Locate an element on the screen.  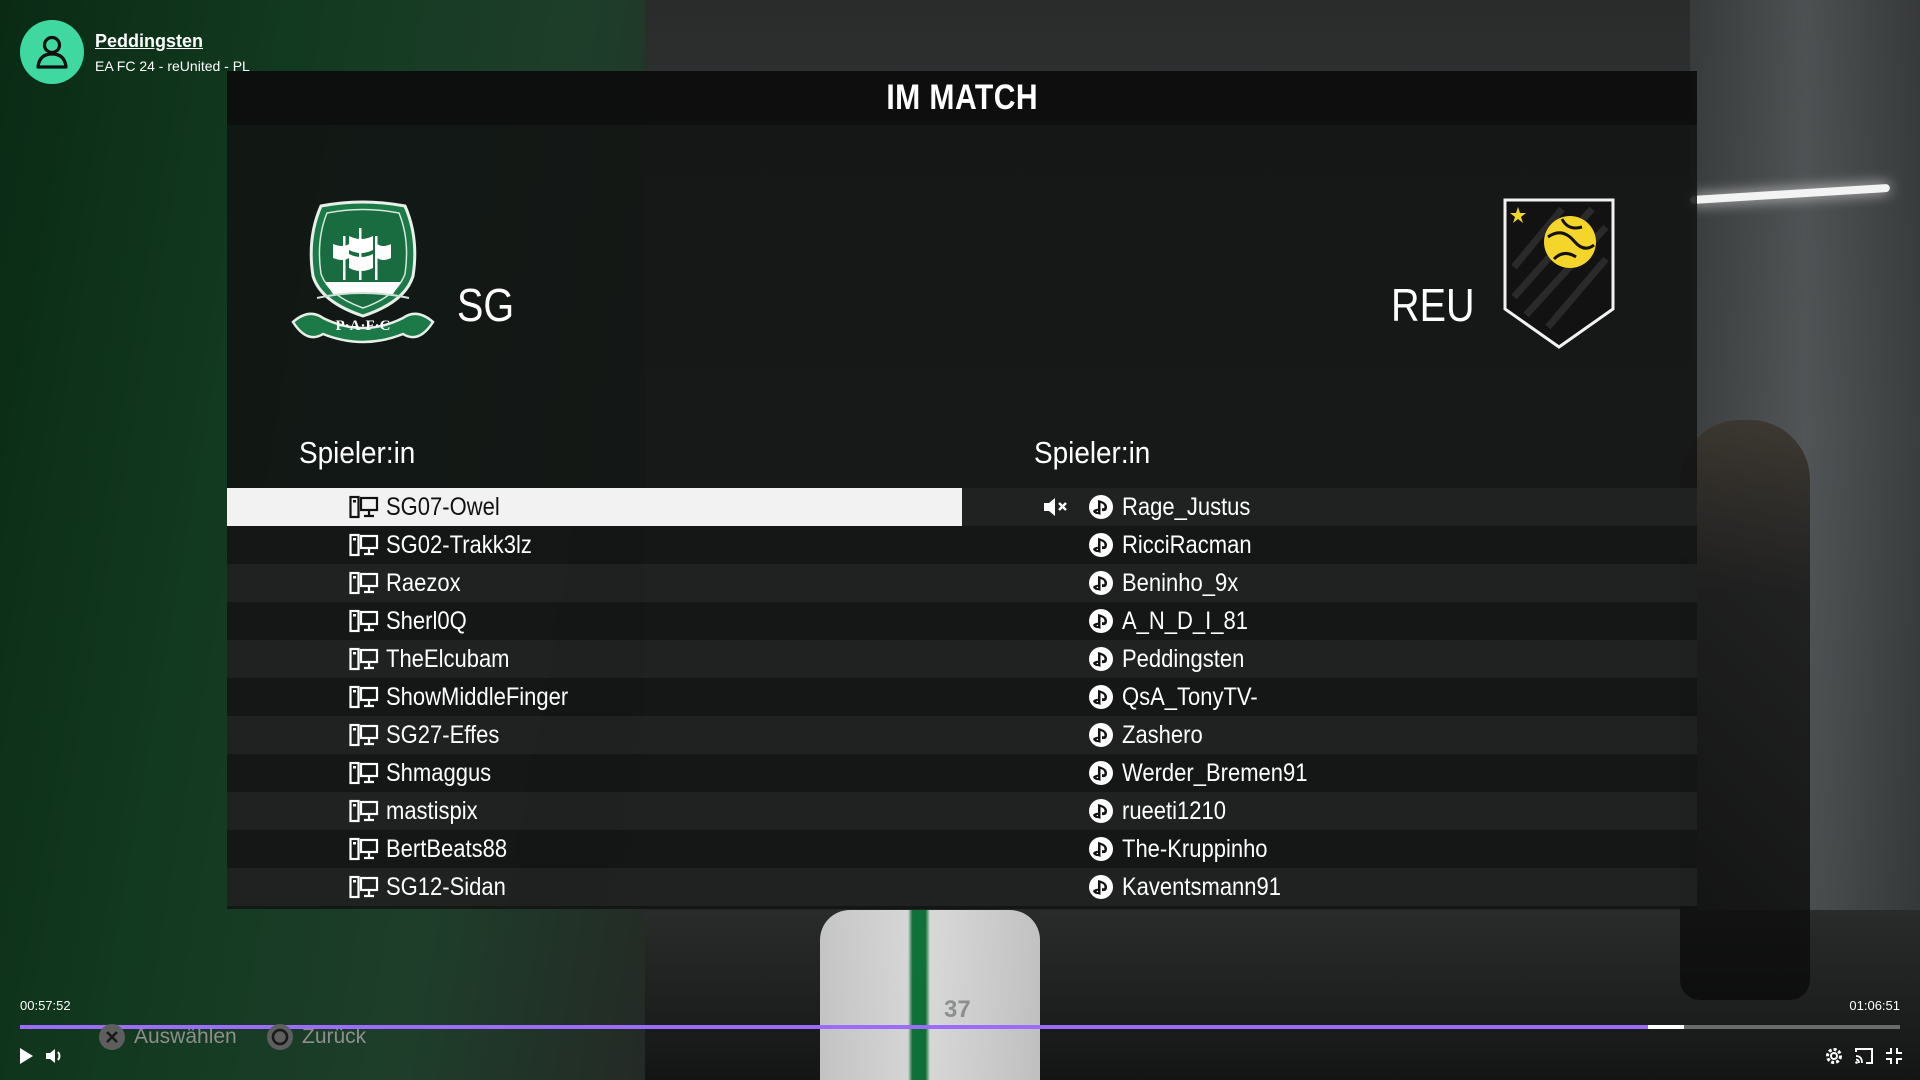
list-item: Werder_Bremen91 is located at coordinates (1329, 773).